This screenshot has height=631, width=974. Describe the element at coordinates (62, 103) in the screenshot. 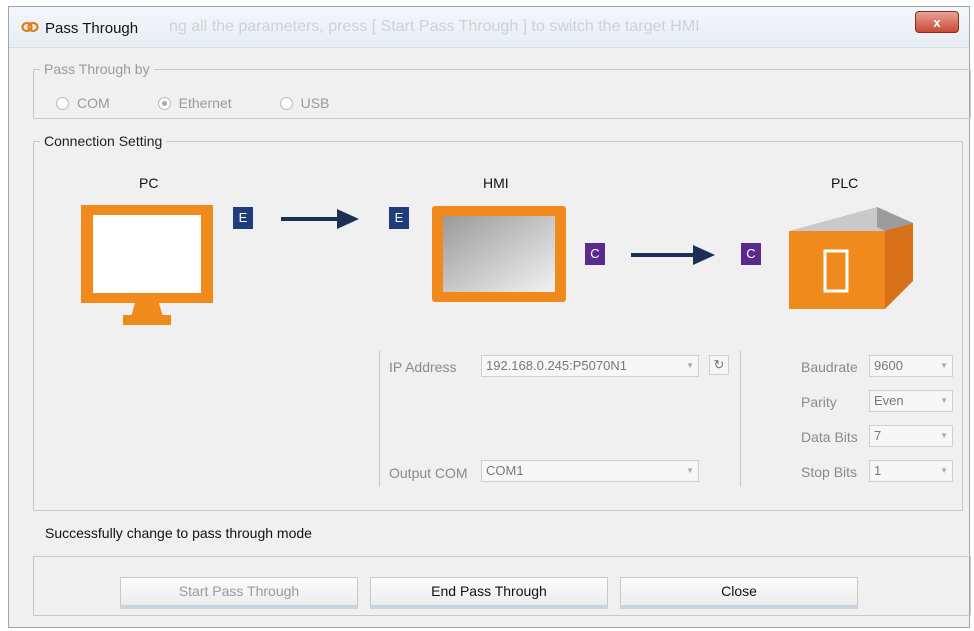

I see `radio-com-dot` at that location.